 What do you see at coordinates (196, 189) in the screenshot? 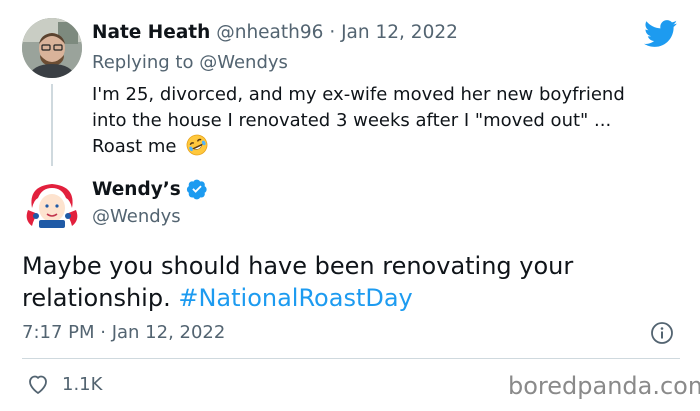
I see `verified-badge-icon` at bounding box center [196, 189].